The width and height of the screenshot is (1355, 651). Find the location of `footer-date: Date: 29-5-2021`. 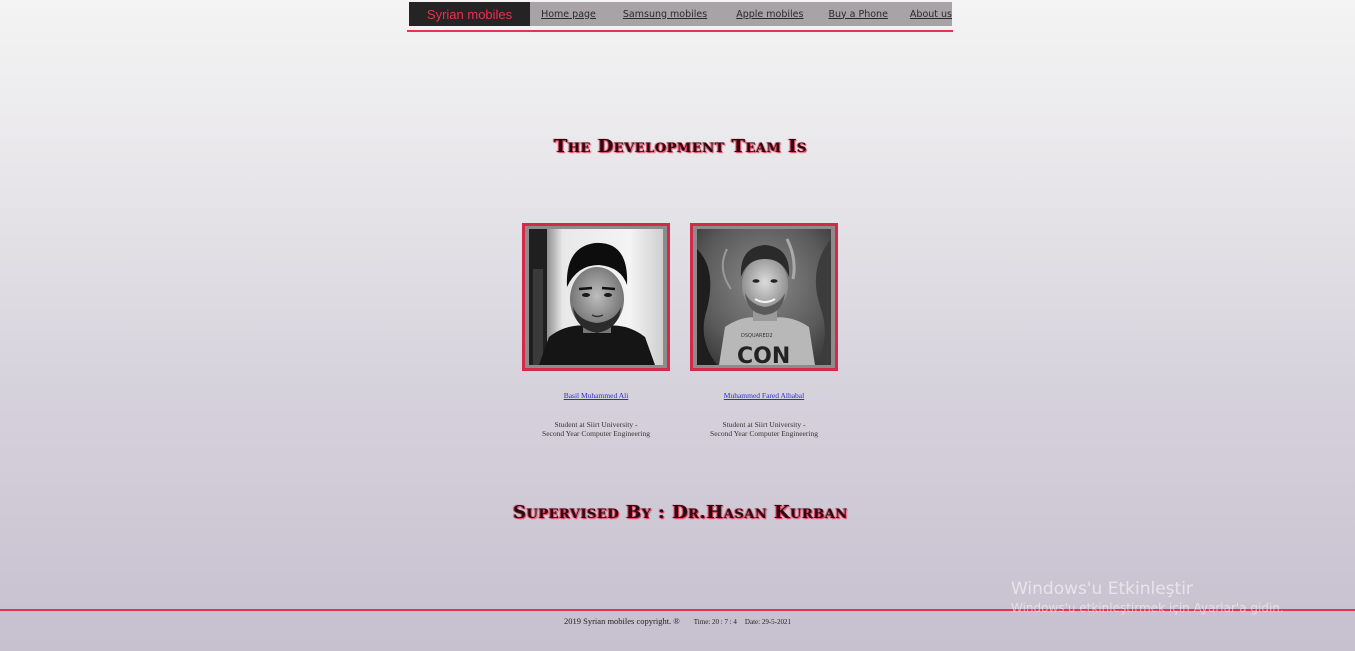

footer-date: Date: 29-5-2021 is located at coordinates (767, 622).